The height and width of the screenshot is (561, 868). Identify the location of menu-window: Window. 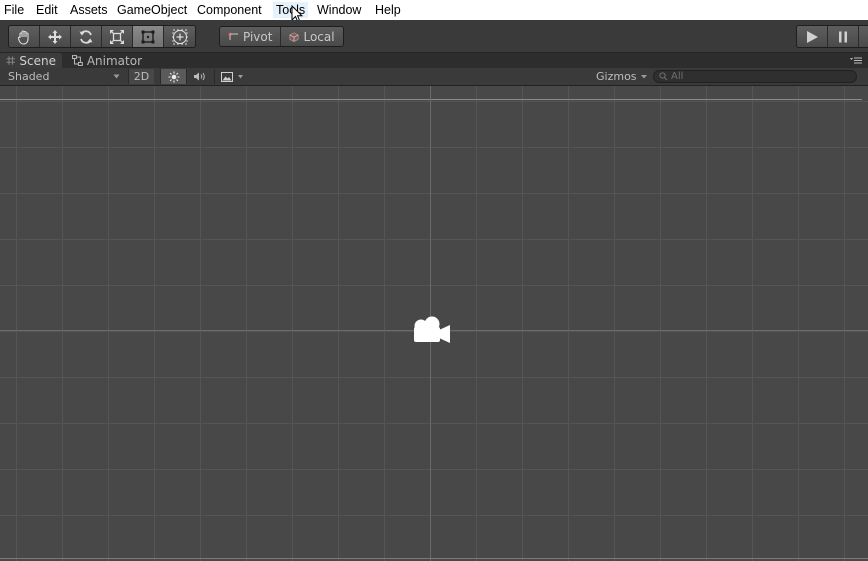
(339, 10).